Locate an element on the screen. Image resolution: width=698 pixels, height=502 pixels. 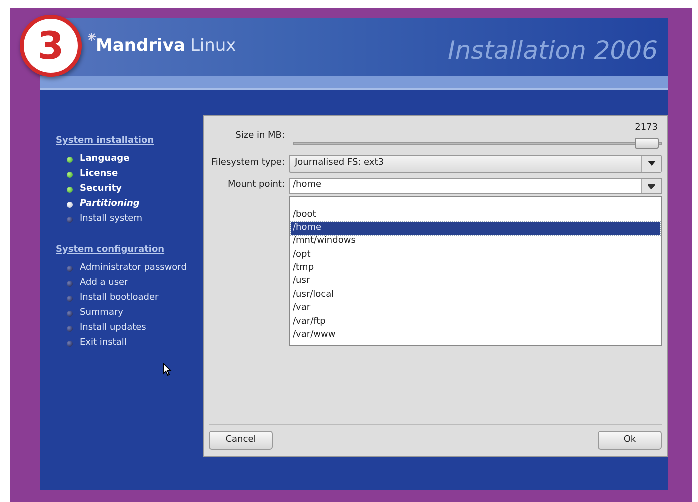
field-label: Filesystem type: is located at coordinates (248, 163).